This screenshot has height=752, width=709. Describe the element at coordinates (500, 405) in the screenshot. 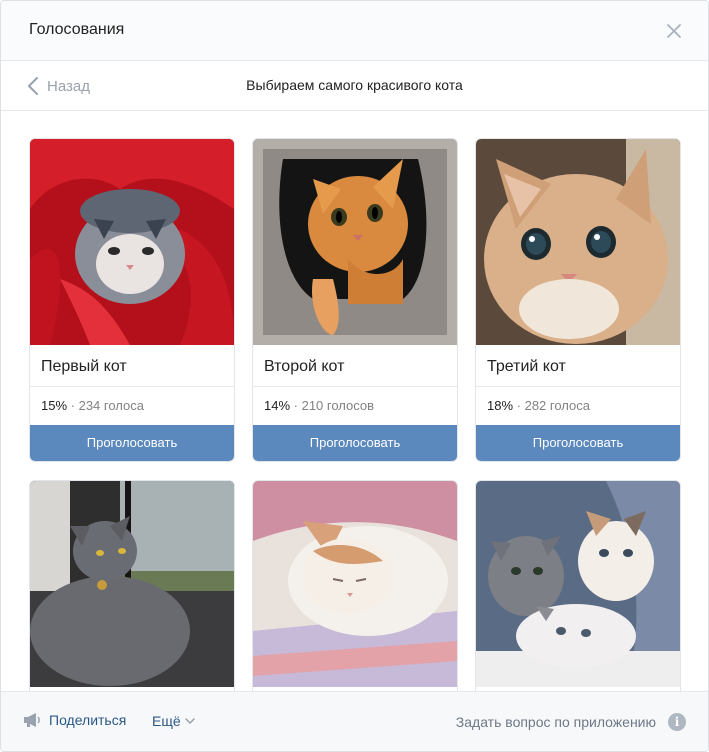

I see `option-percent: 18%` at that location.